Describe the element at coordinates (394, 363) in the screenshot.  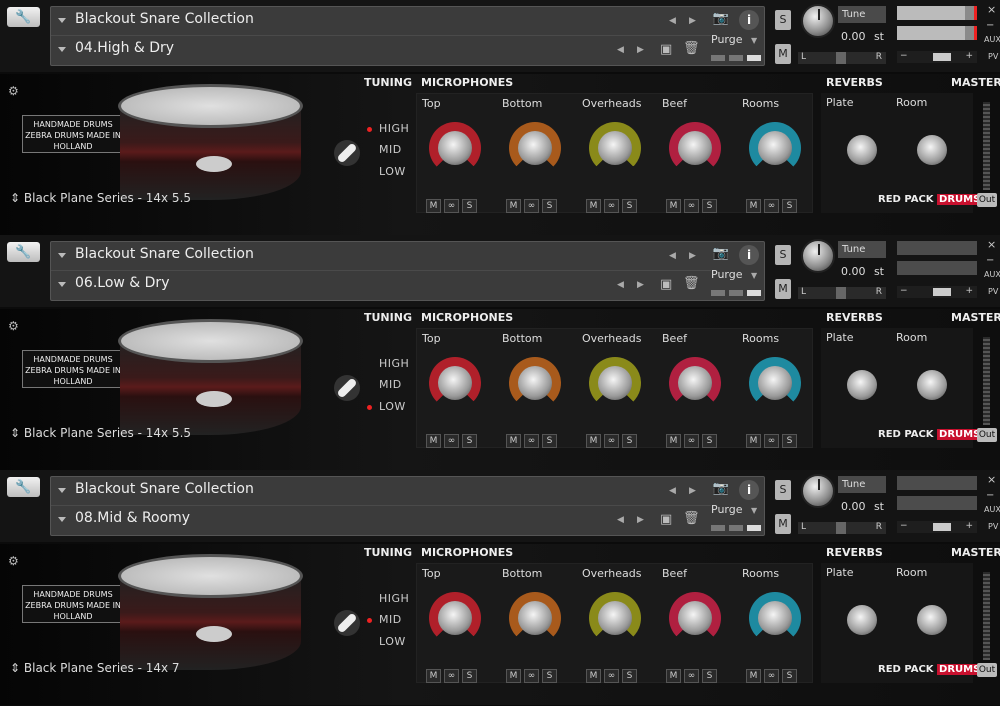
I see `tuning-option-high: HIGH` at that location.